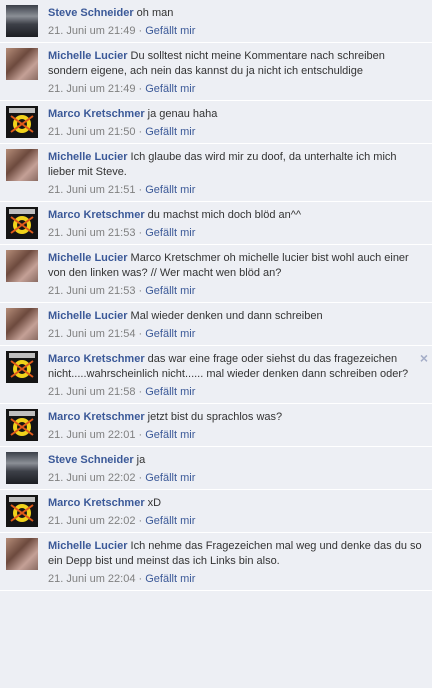  What do you see at coordinates (91, 435) in the screenshot?
I see `comment-timestamp: 21. Juni um 22:01` at bounding box center [91, 435].